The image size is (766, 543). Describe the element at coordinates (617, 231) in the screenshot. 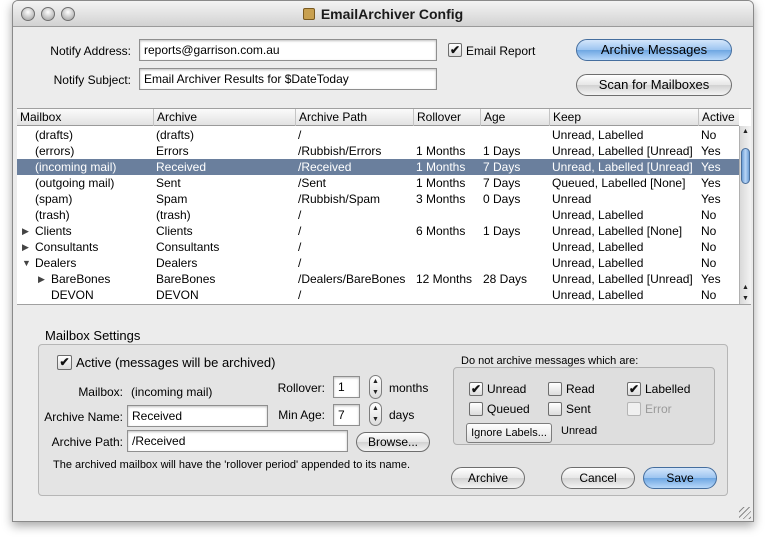

I see `cell-keep: Unread, Labelled [None]` at that location.